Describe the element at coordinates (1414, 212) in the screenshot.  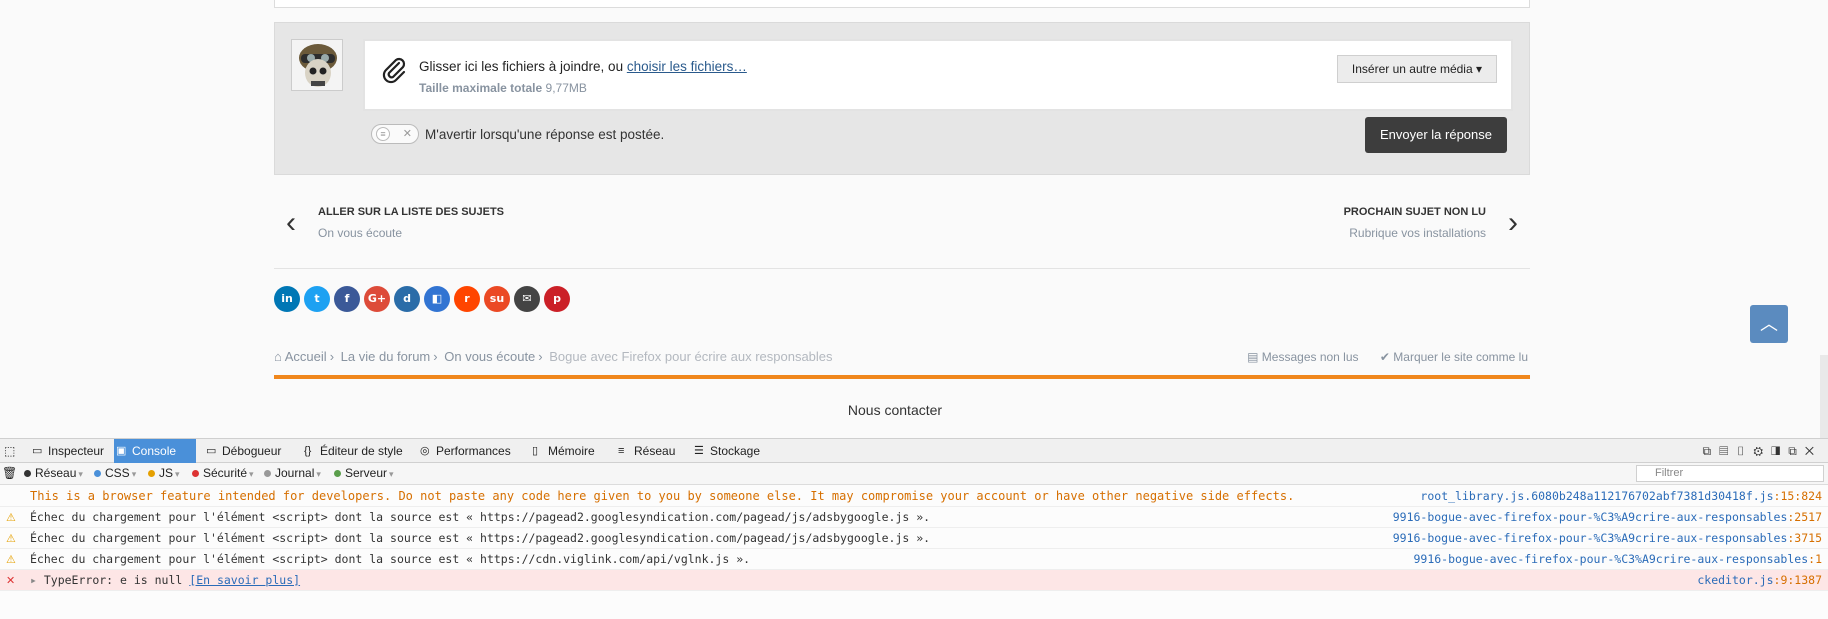
I see `next-title: PROCHAIN SUJET NON LU` at that location.